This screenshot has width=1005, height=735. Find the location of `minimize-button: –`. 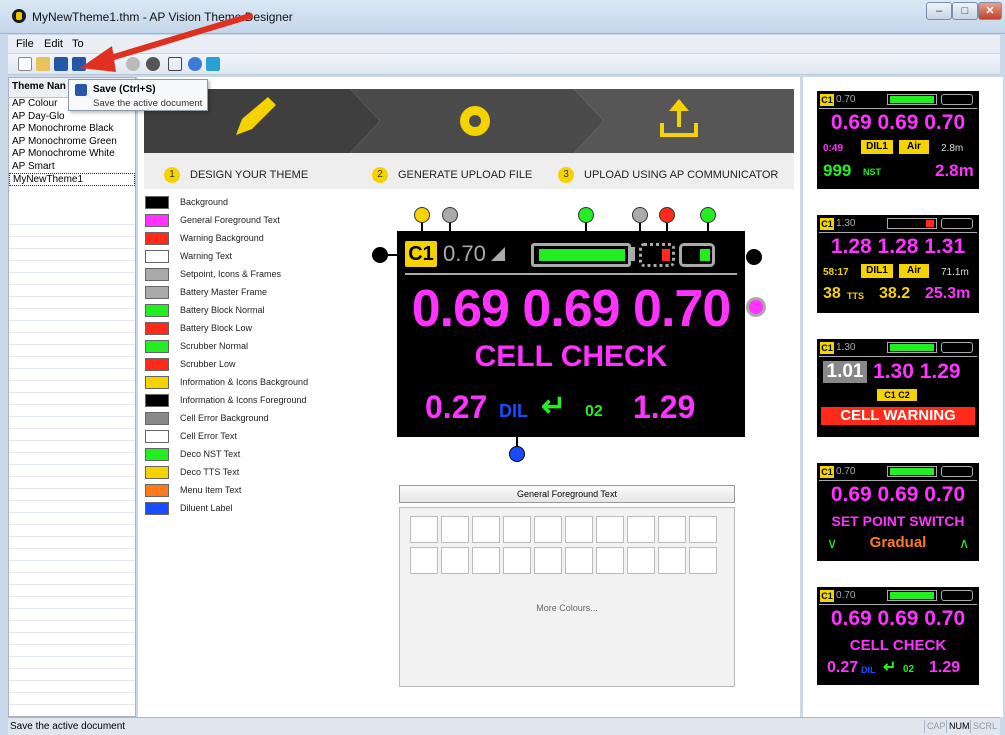

minimize-button: – is located at coordinates (939, 11).